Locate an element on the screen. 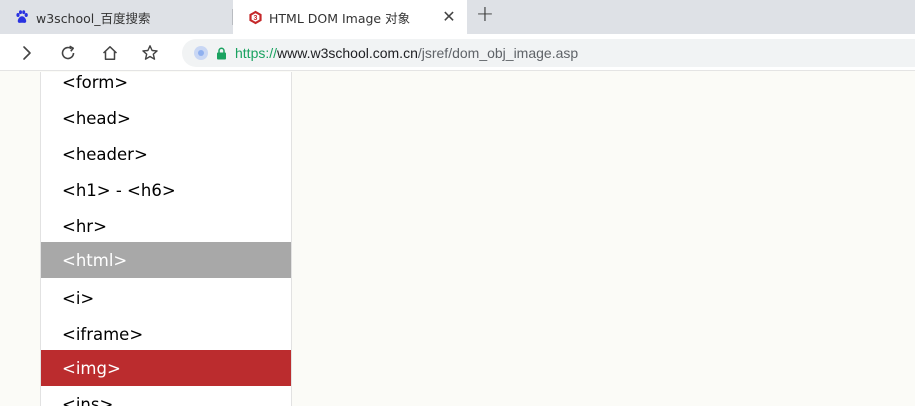  tab-baidu-search: w3school_百度搜索 is located at coordinates (116, 17).